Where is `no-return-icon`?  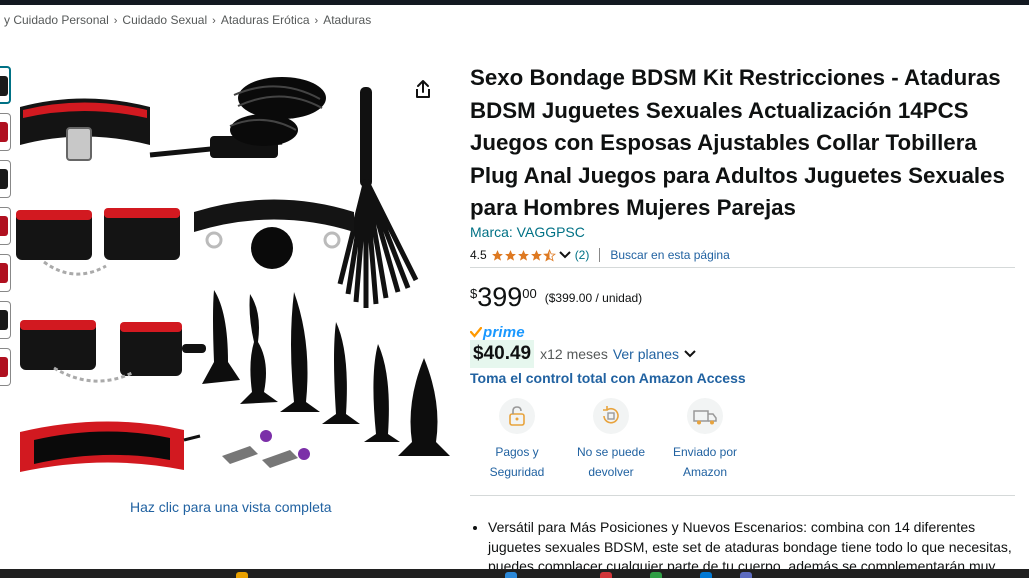
no-return-icon is located at coordinates (611, 415).